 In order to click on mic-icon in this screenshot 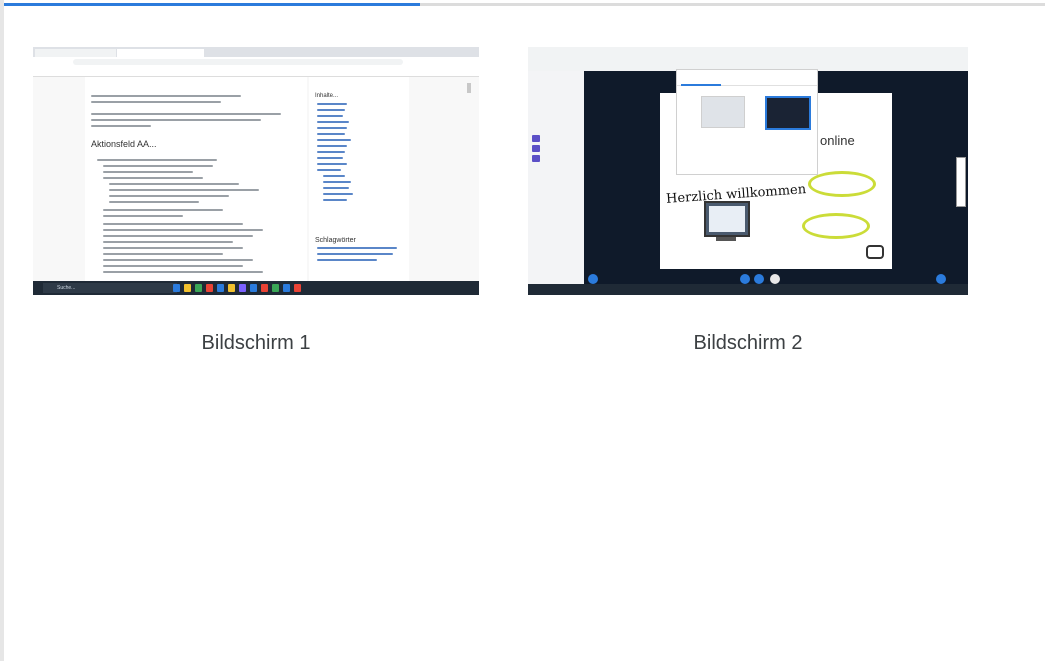, I will do `click(745, 279)`.